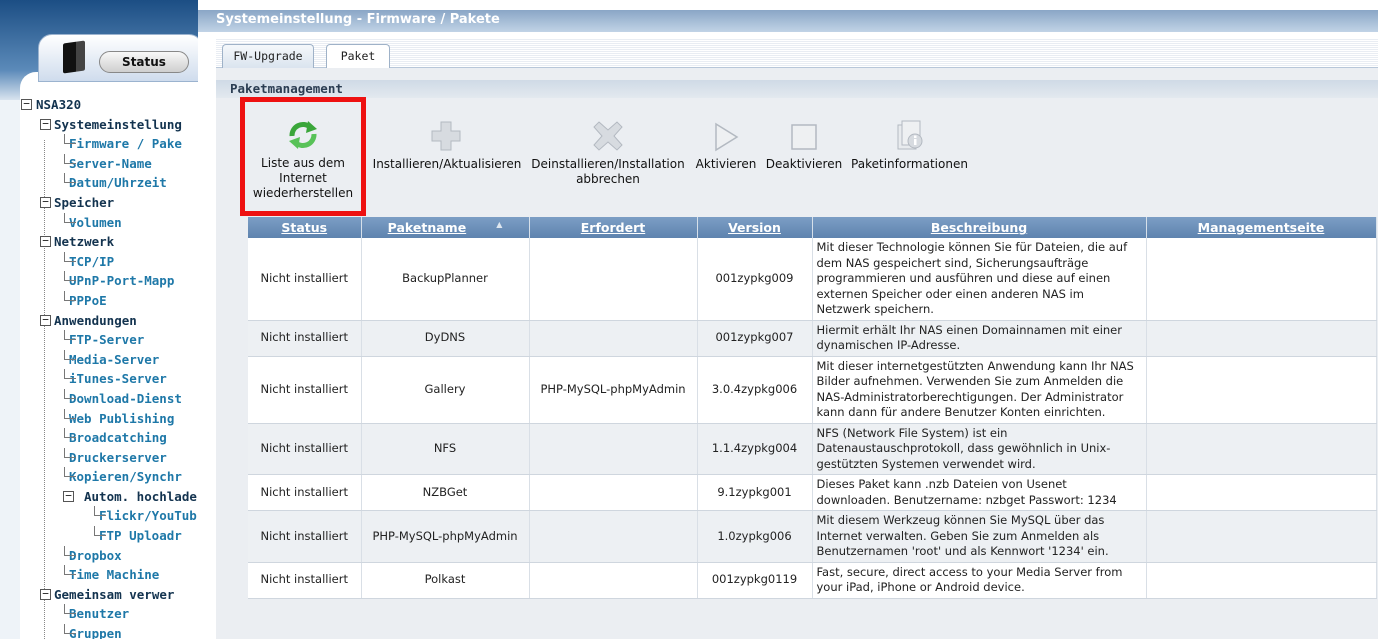 The height and width of the screenshot is (639, 1378). I want to click on cell-package-name: NFS, so click(445, 449).